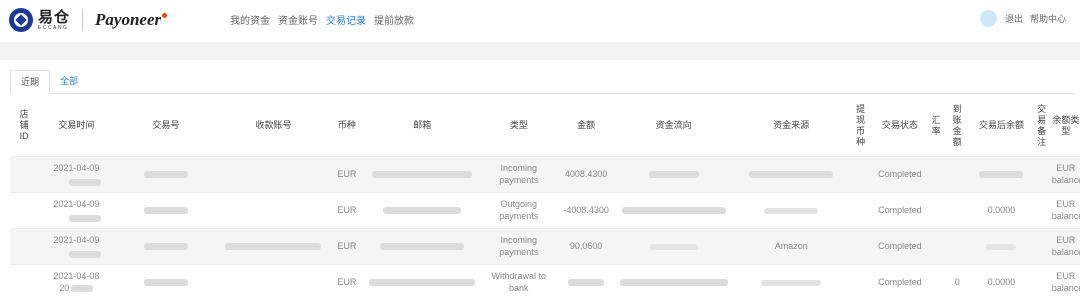 This screenshot has height=300, width=1080. Describe the element at coordinates (1048, 18) in the screenshot. I see `help-center-link: 帮助中心` at that location.